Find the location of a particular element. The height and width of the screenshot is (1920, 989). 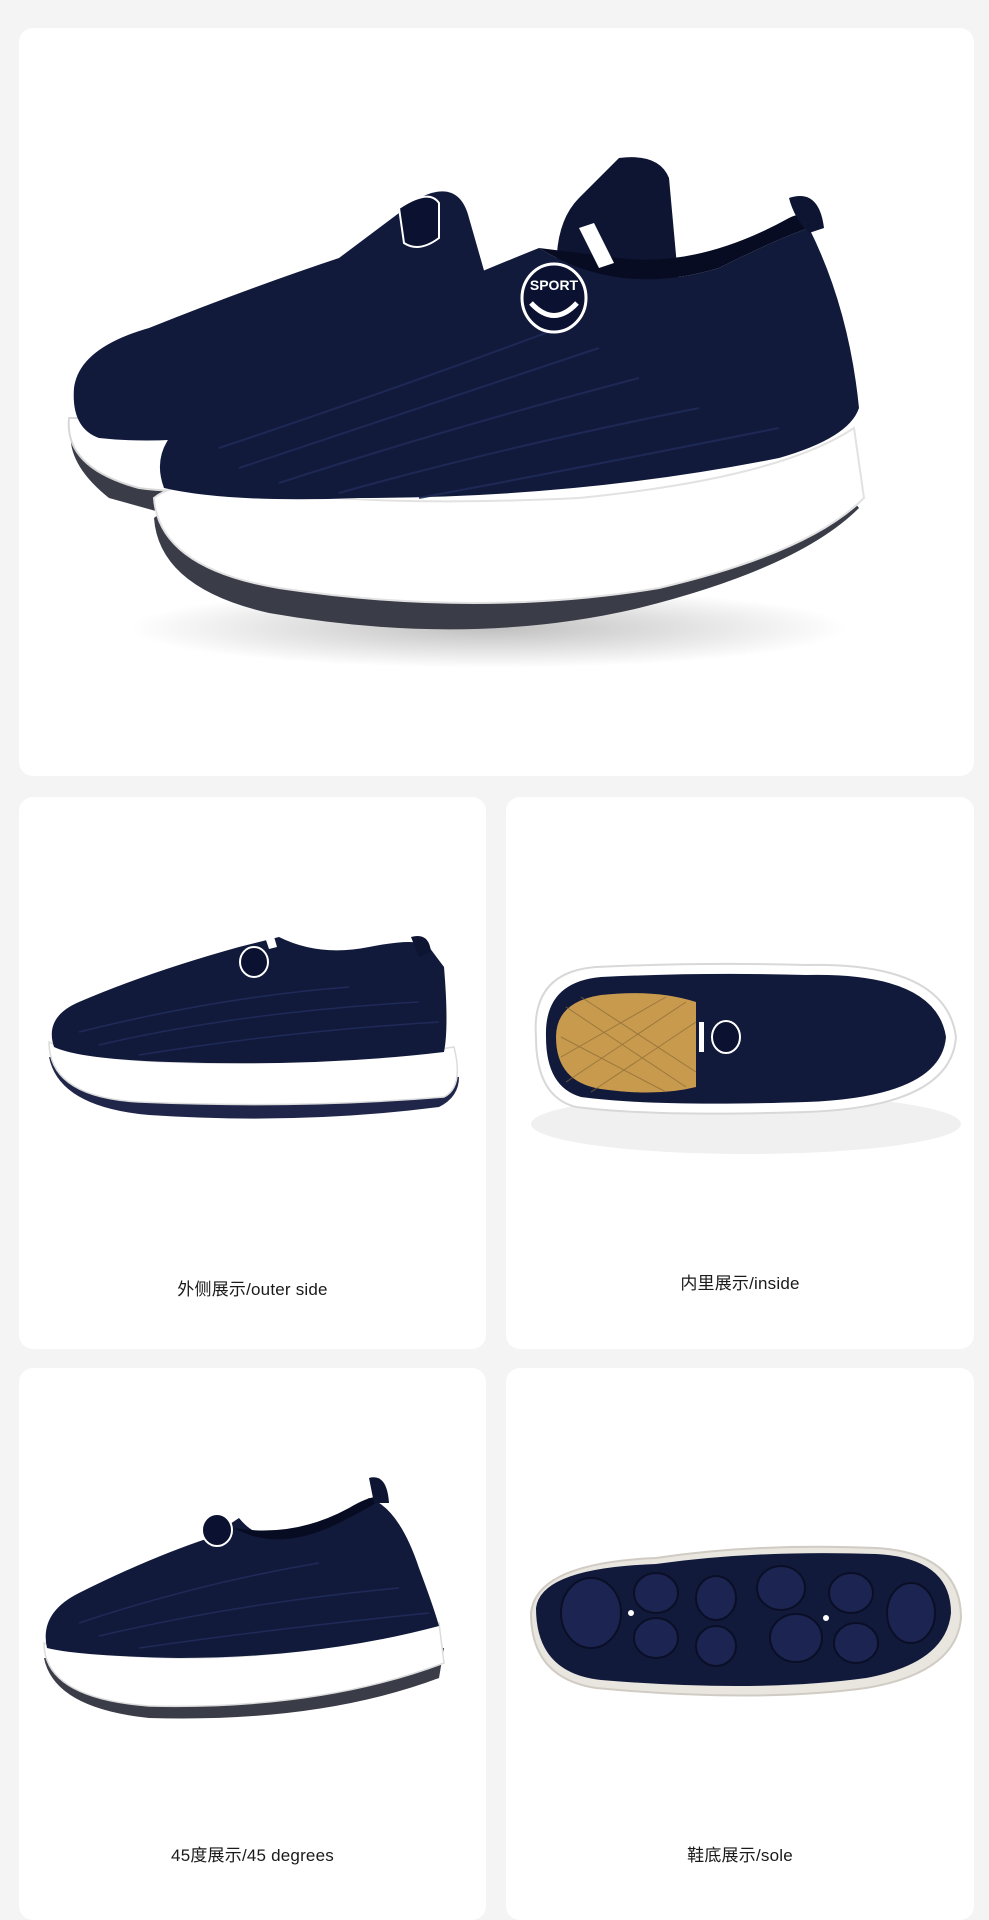

caption-outer-side: 外侧展示/outer side is located at coordinates (252, 1289).